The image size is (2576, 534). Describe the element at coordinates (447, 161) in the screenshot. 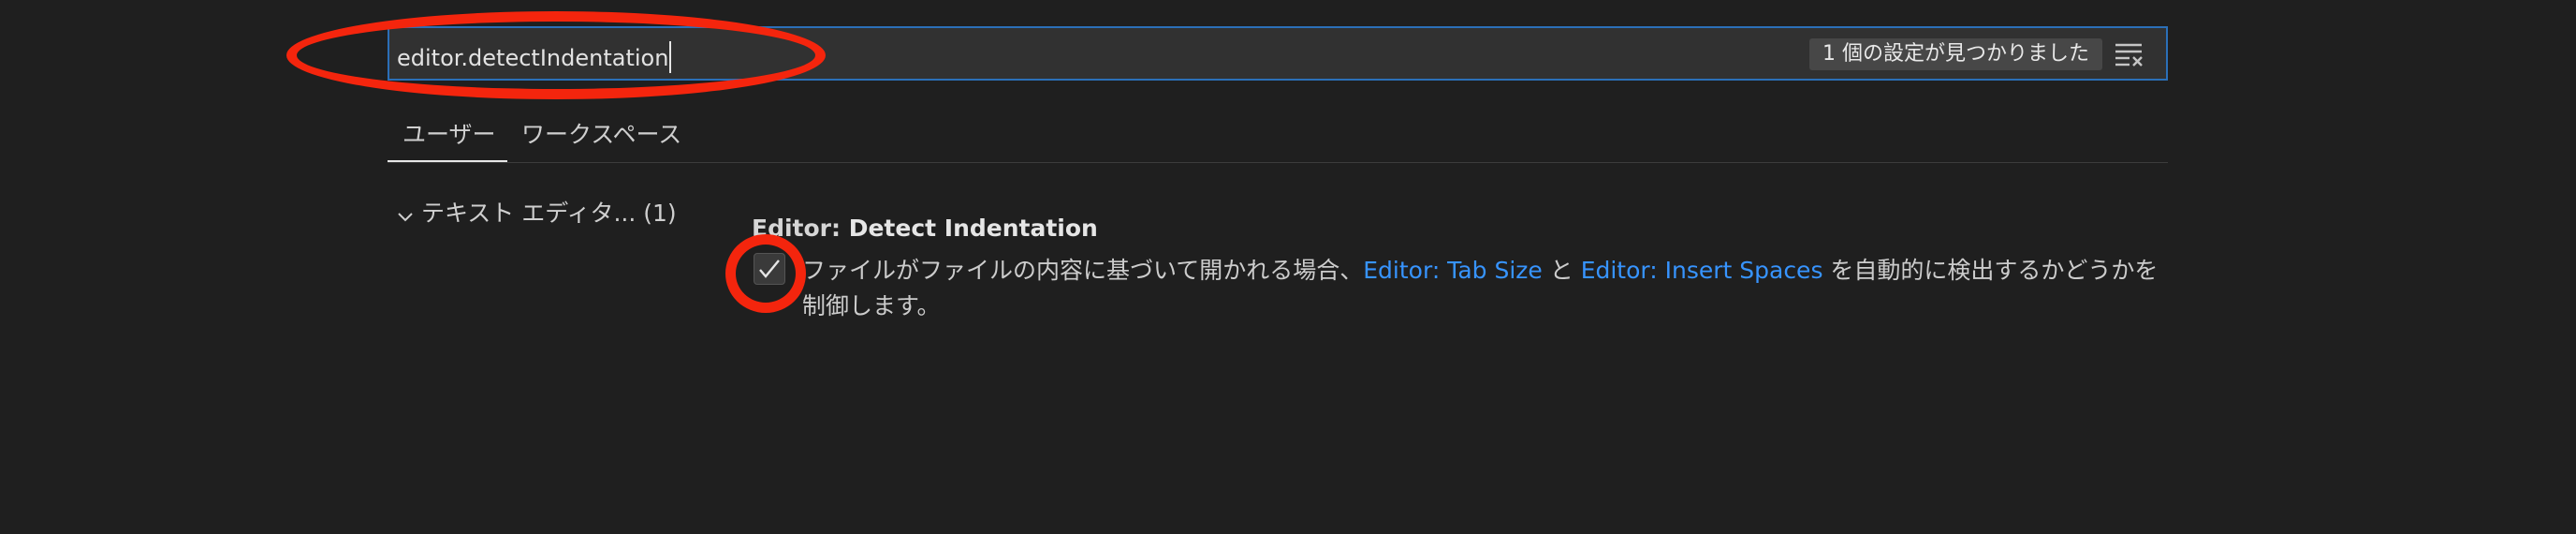

I see `active-tab-indicator` at that location.